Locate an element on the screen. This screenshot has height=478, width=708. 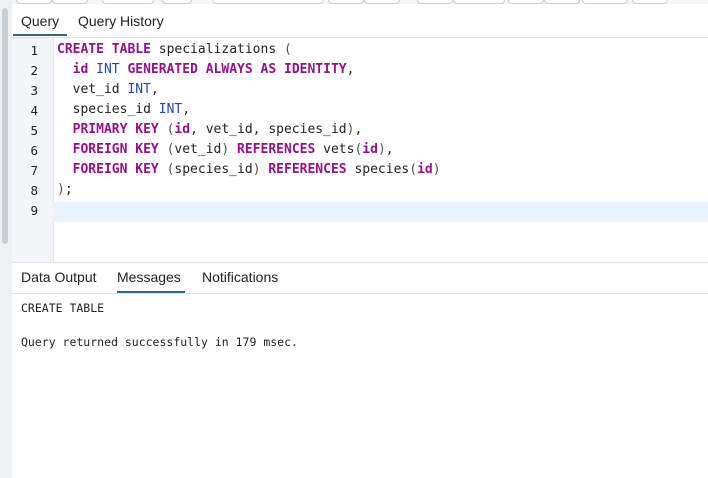
line-number: 6 is located at coordinates (34, 150).